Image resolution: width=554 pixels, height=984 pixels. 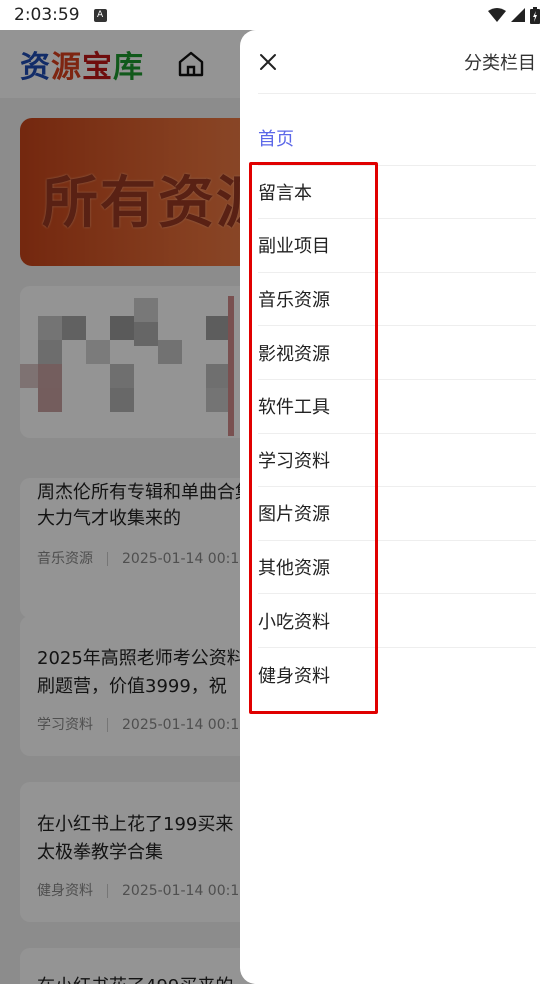 I want to click on signal-icon, so click(x=518, y=15).